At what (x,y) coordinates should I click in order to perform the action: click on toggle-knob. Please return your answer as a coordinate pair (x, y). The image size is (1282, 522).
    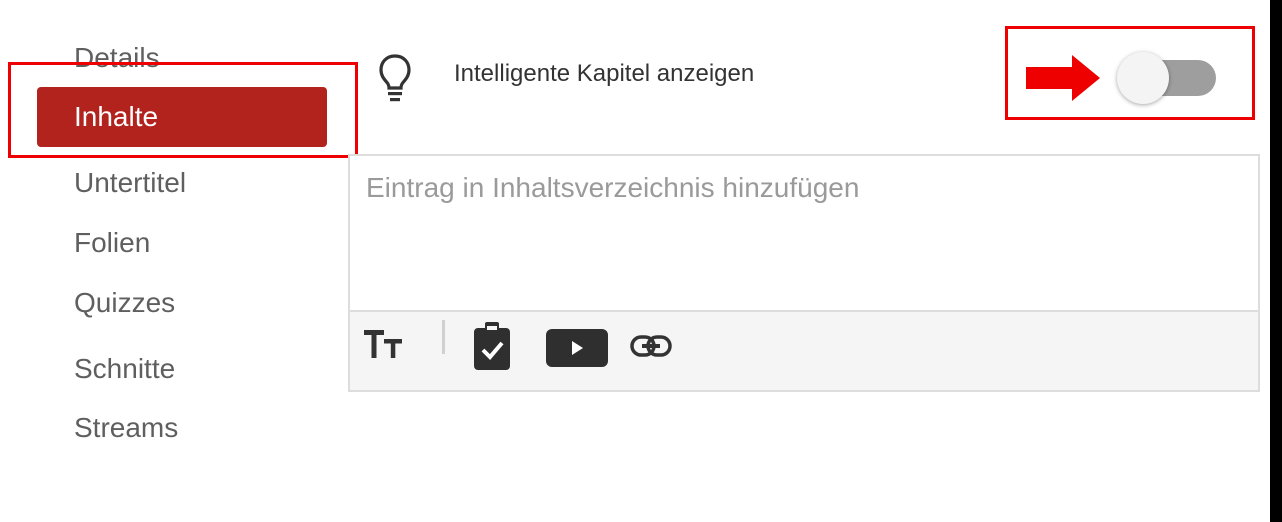
    Looking at the image, I should click on (1143, 78).